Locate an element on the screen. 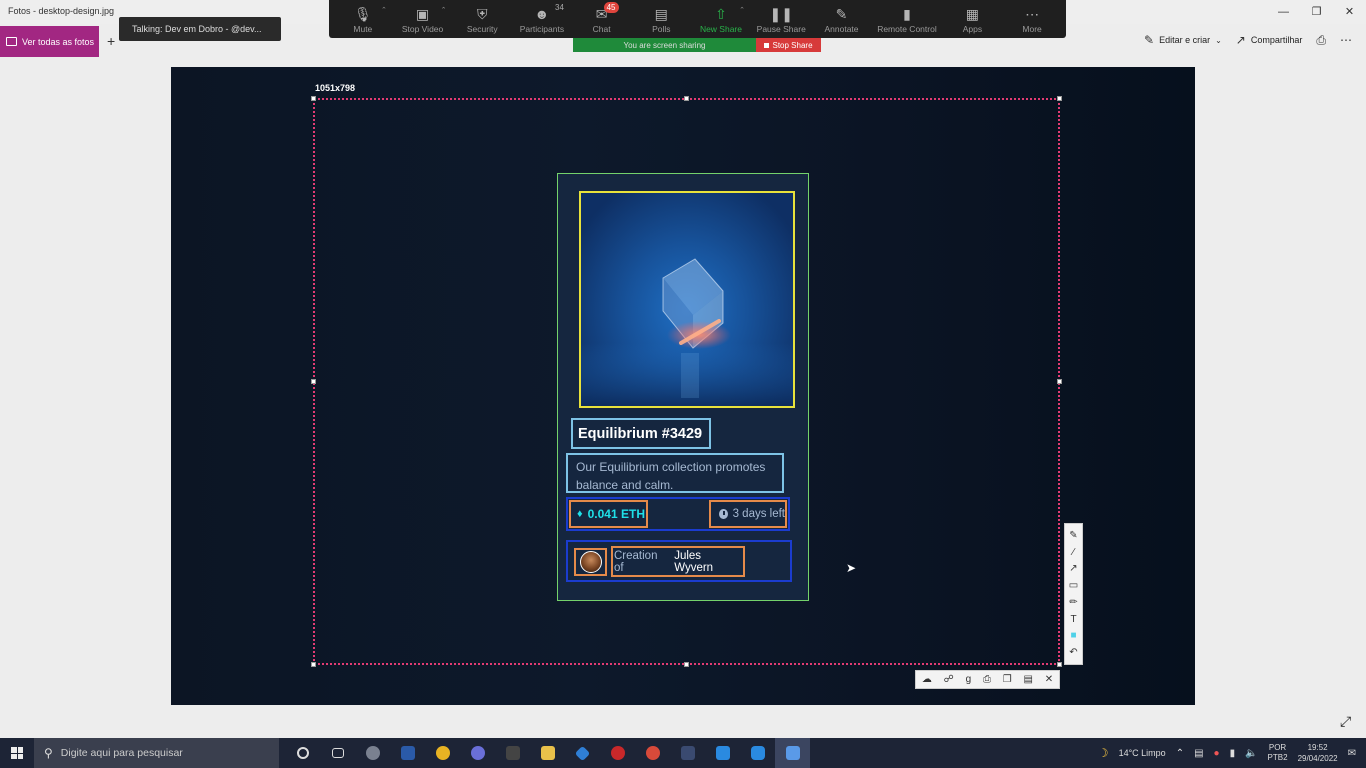  more-options-icon: ⋯ is located at coordinates (1346, 40).